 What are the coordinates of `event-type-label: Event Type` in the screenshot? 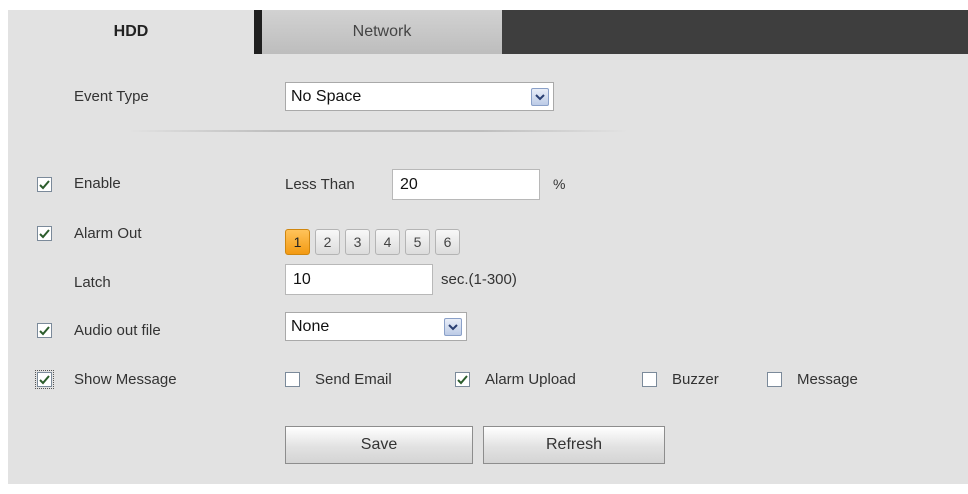 It's located at (111, 96).